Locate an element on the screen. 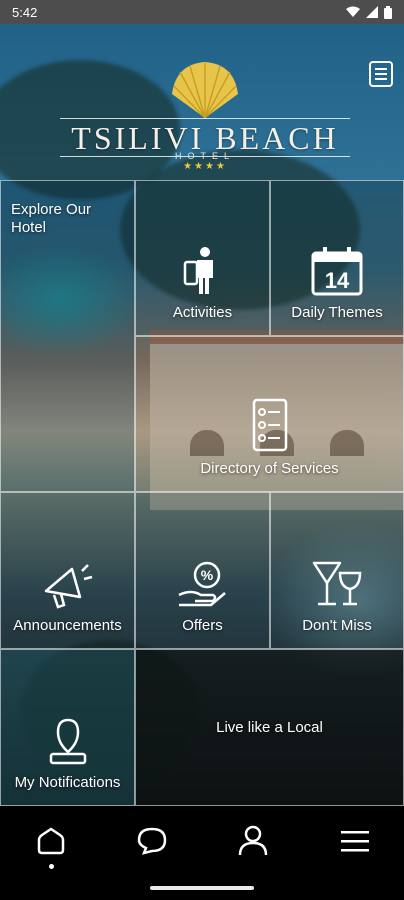 This screenshot has width=404, height=900. tile-daily-themes: 14 Daily Themes is located at coordinates (337, 258).